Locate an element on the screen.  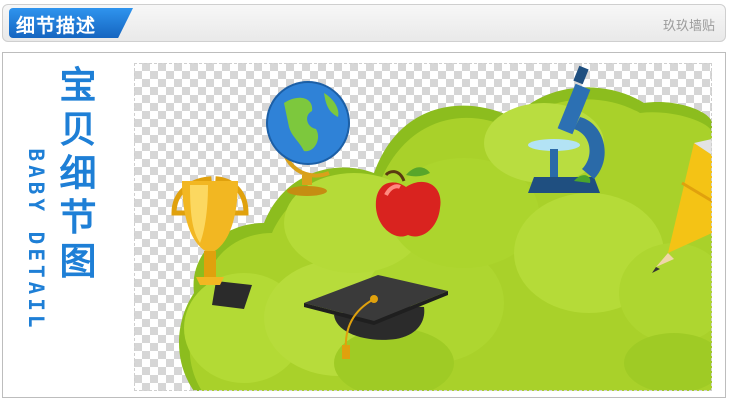
side-label-chinese: 宝 贝 细 节 图 is located at coordinates (78, 174).